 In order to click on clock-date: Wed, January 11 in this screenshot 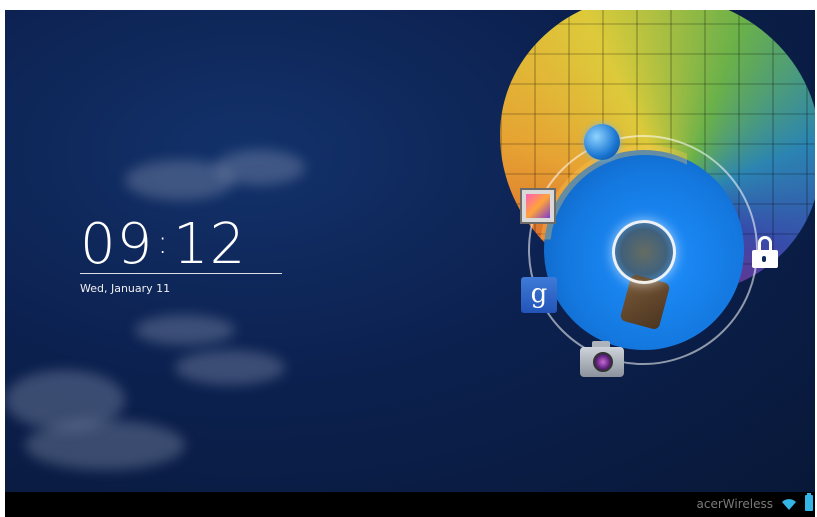, I will do `click(125, 288)`.